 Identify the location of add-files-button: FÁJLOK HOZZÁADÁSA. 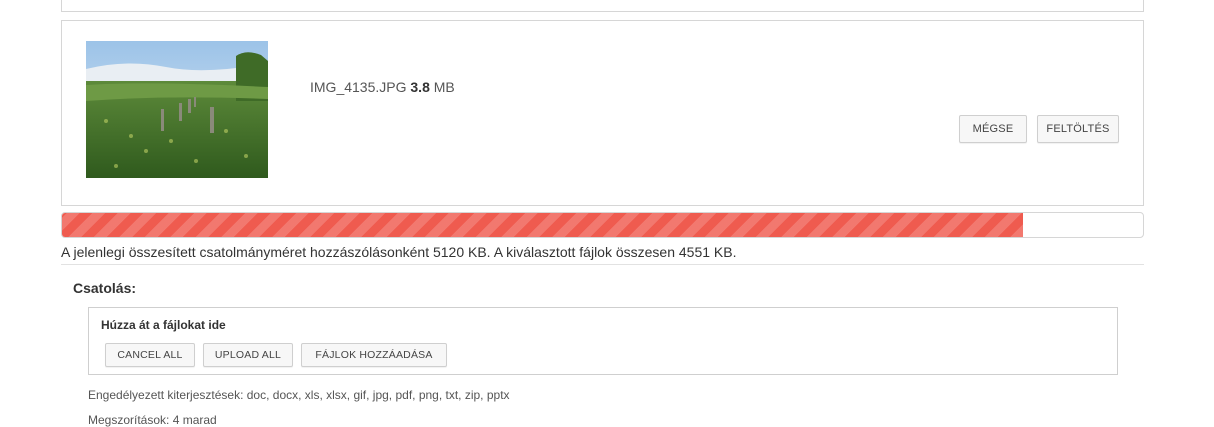
(374, 355).